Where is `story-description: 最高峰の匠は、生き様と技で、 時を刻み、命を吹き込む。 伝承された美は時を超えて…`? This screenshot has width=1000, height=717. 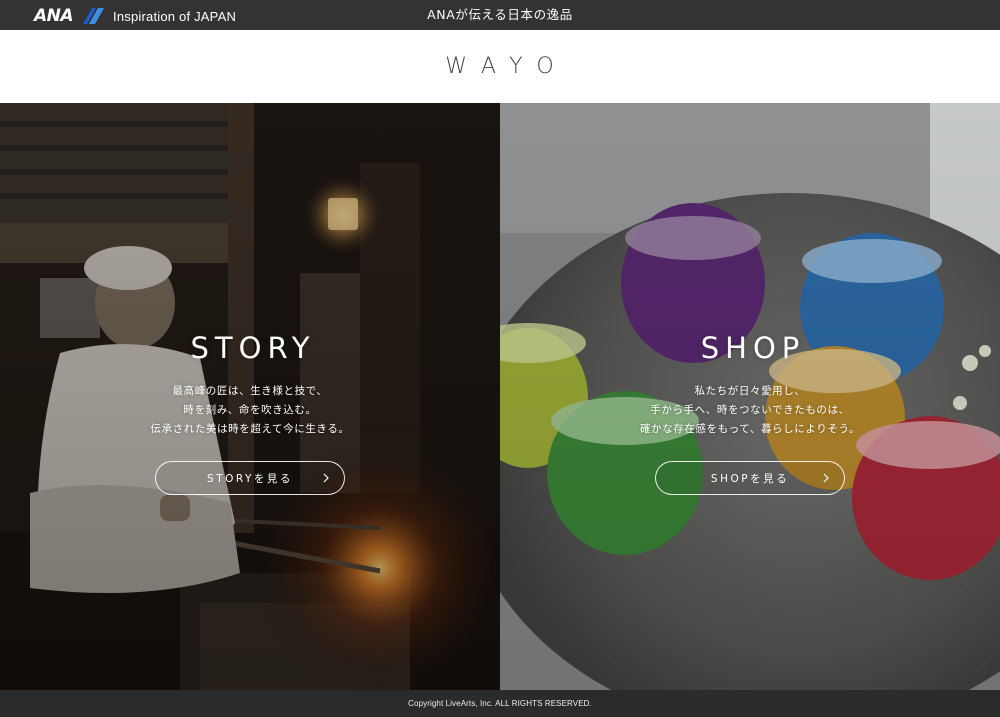 story-description: 最高峰の匠は、生き様と技で、 時を刻み、命を吹き込む。 伝承された美は時を超えて… is located at coordinates (249, 410).